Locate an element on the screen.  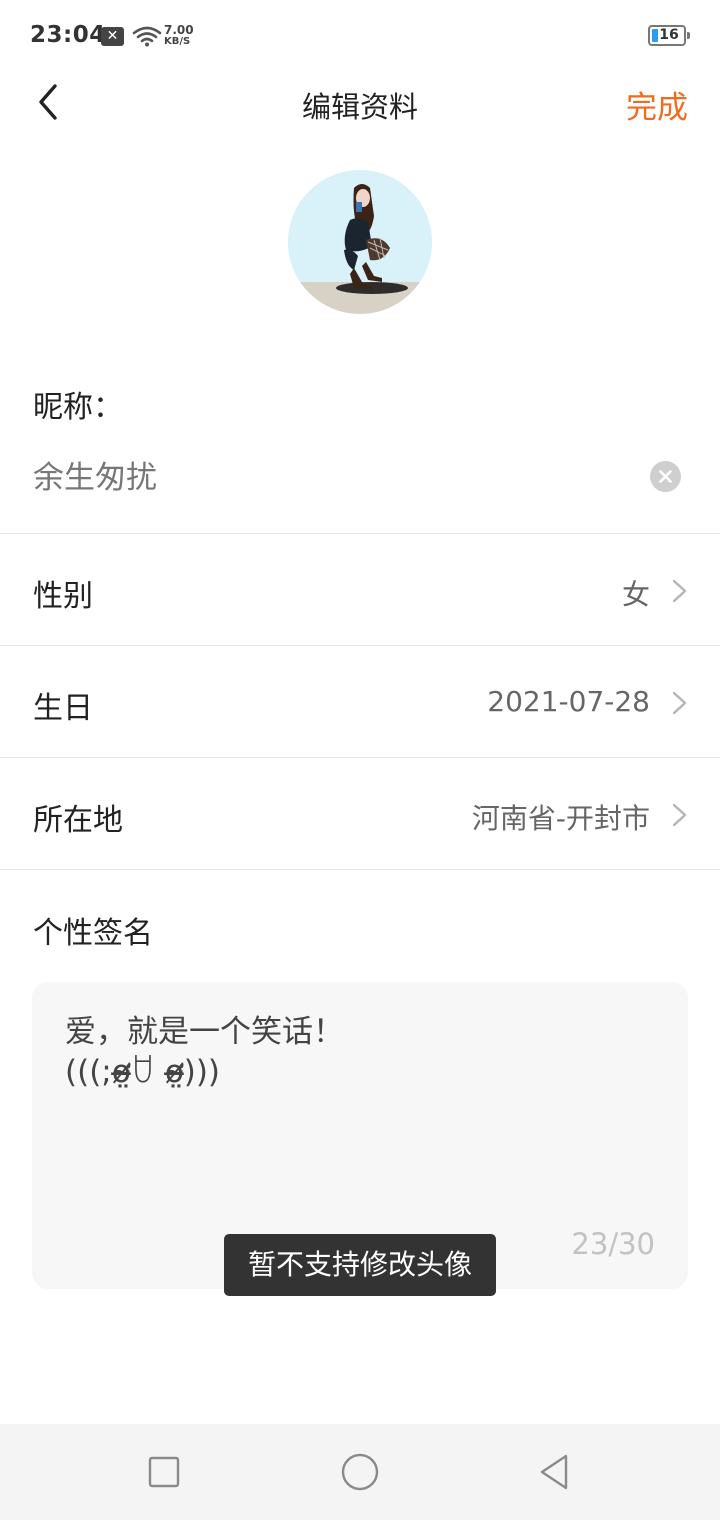
net-speed-unit: KB/S is located at coordinates (177, 41).